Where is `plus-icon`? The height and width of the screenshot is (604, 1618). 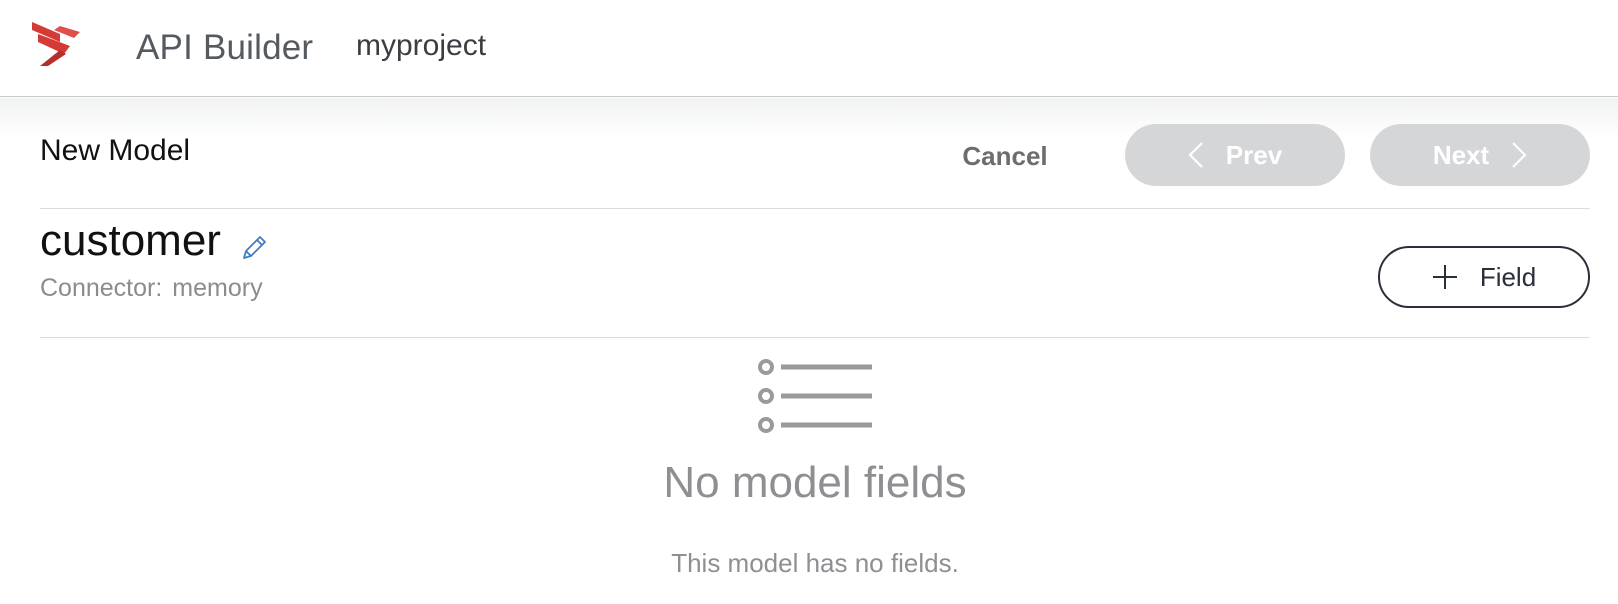
plus-icon is located at coordinates (1444, 277).